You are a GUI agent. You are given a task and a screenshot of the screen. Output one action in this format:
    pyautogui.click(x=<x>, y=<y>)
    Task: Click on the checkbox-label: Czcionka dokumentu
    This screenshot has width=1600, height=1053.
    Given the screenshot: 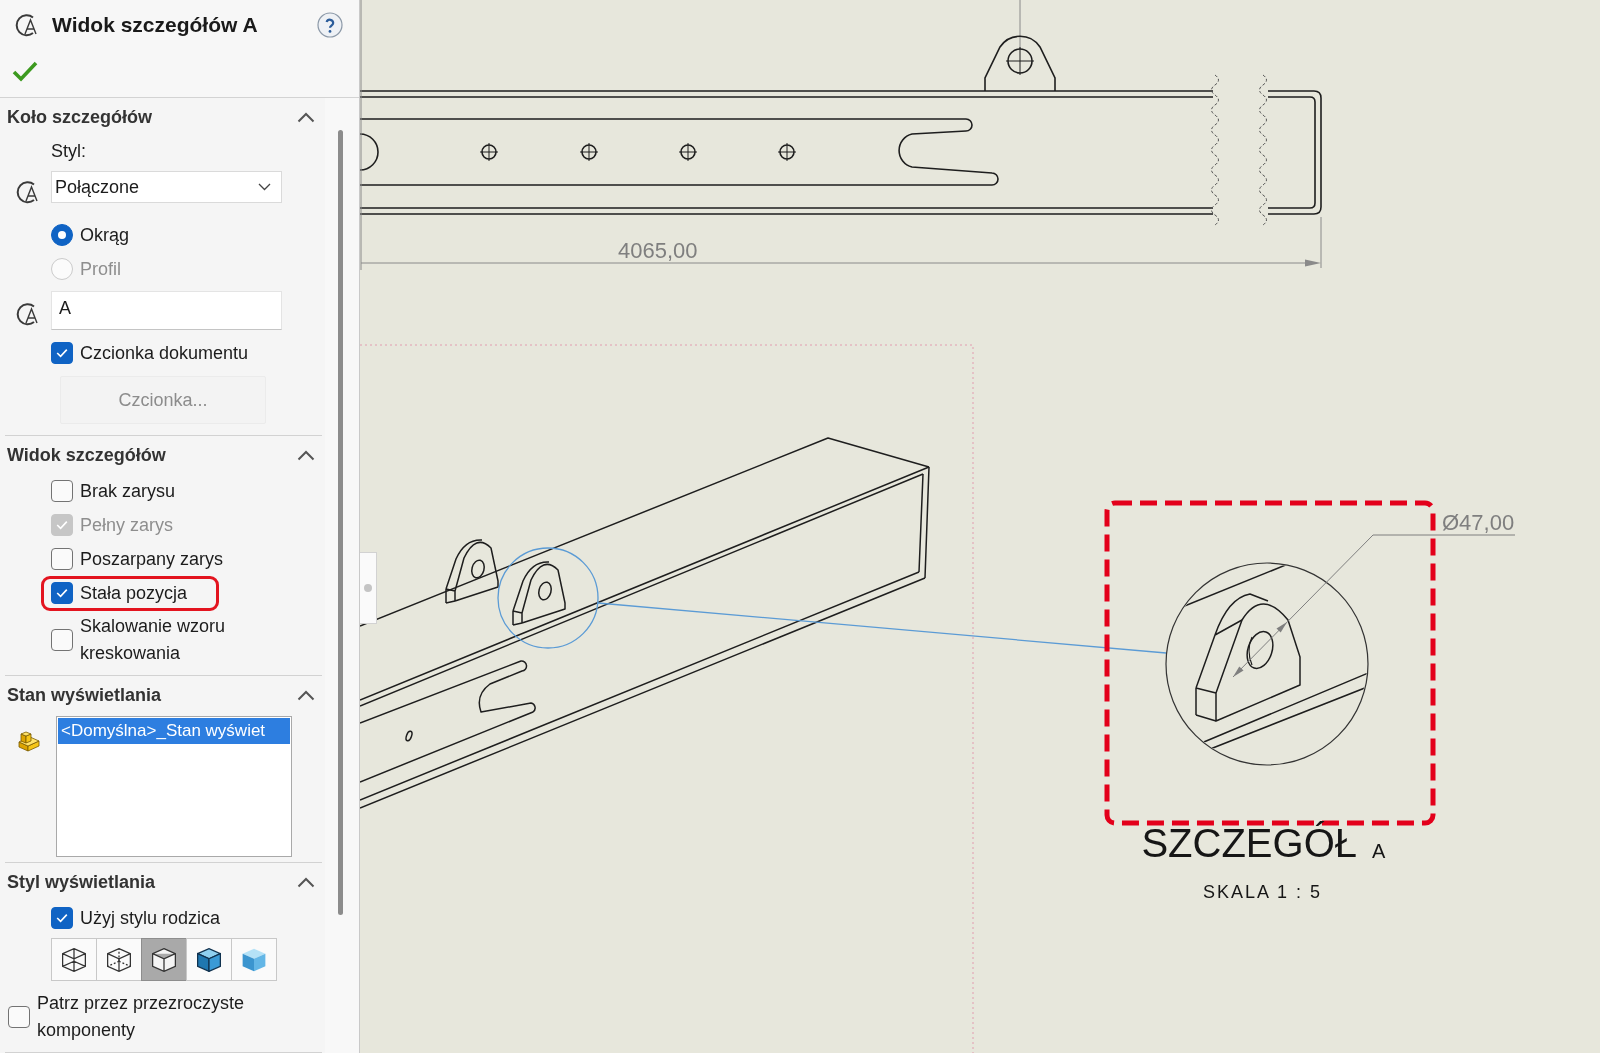 What is the action you would take?
    pyautogui.click(x=164, y=353)
    